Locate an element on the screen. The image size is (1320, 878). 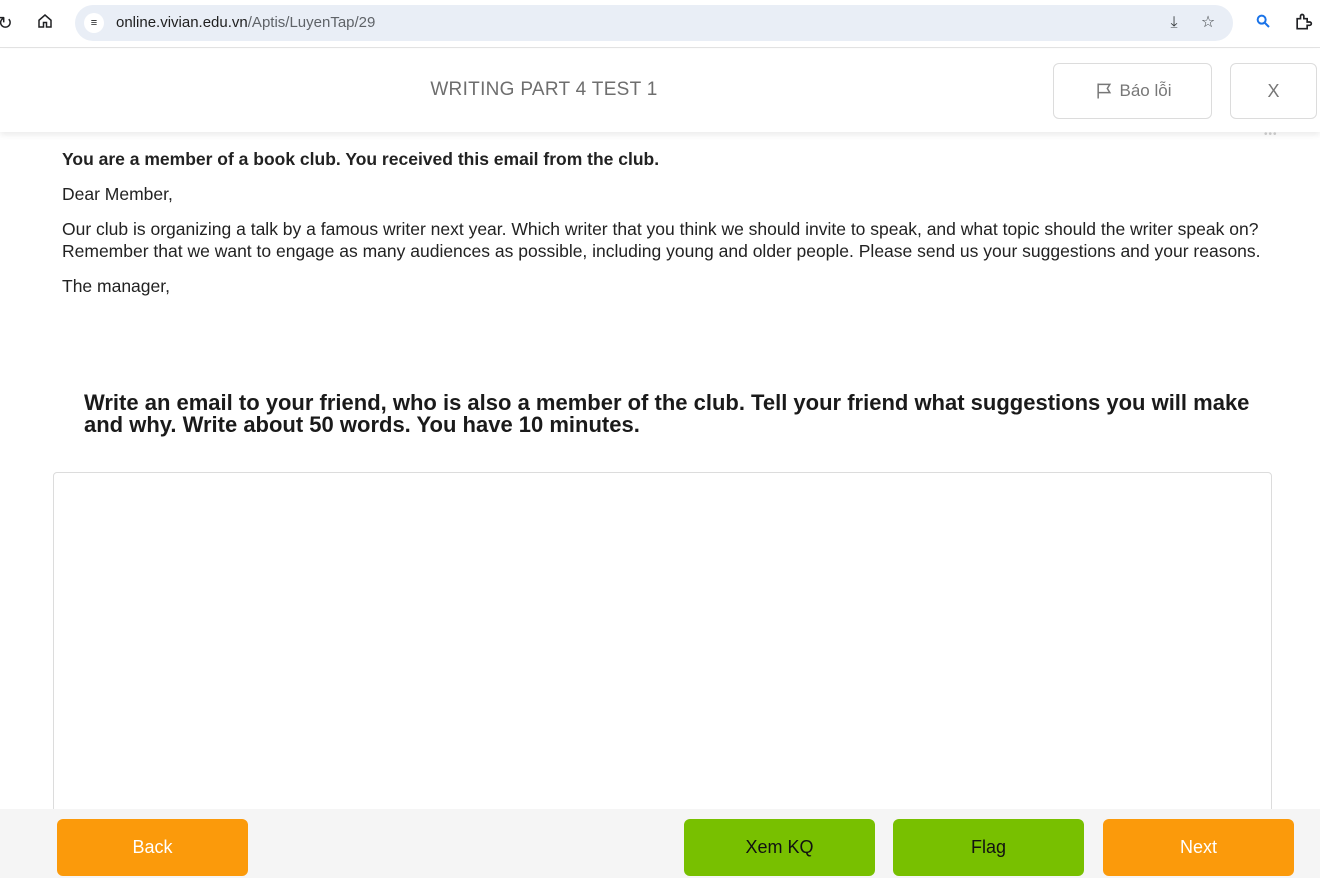
url-host: online.vivian.edu.vn is located at coordinates (182, 22).